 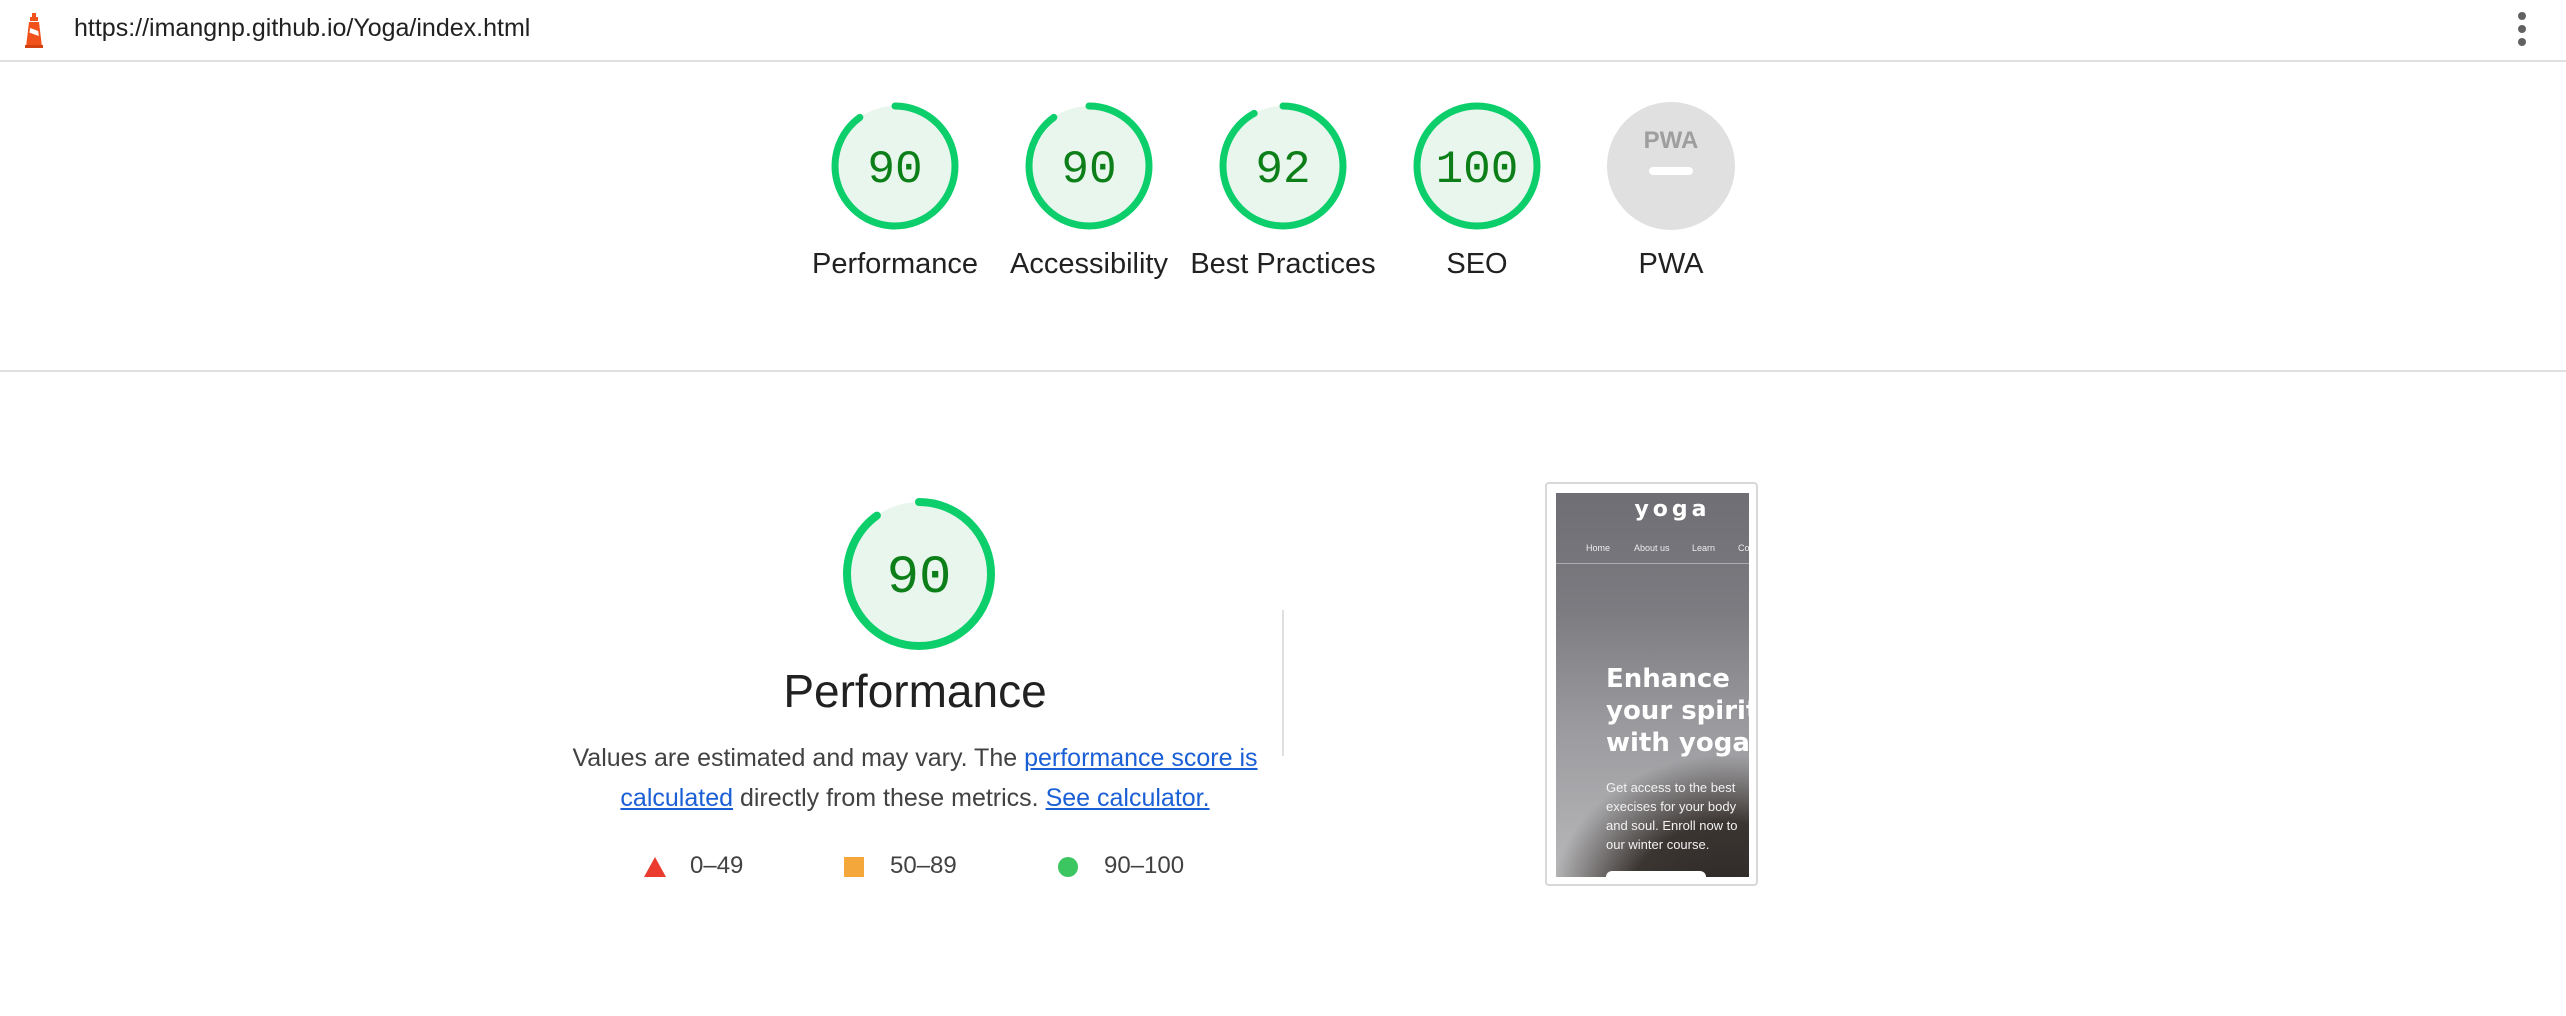 What do you see at coordinates (1088, 170) in the screenshot?
I see `accessibility-score: 90` at bounding box center [1088, 170].